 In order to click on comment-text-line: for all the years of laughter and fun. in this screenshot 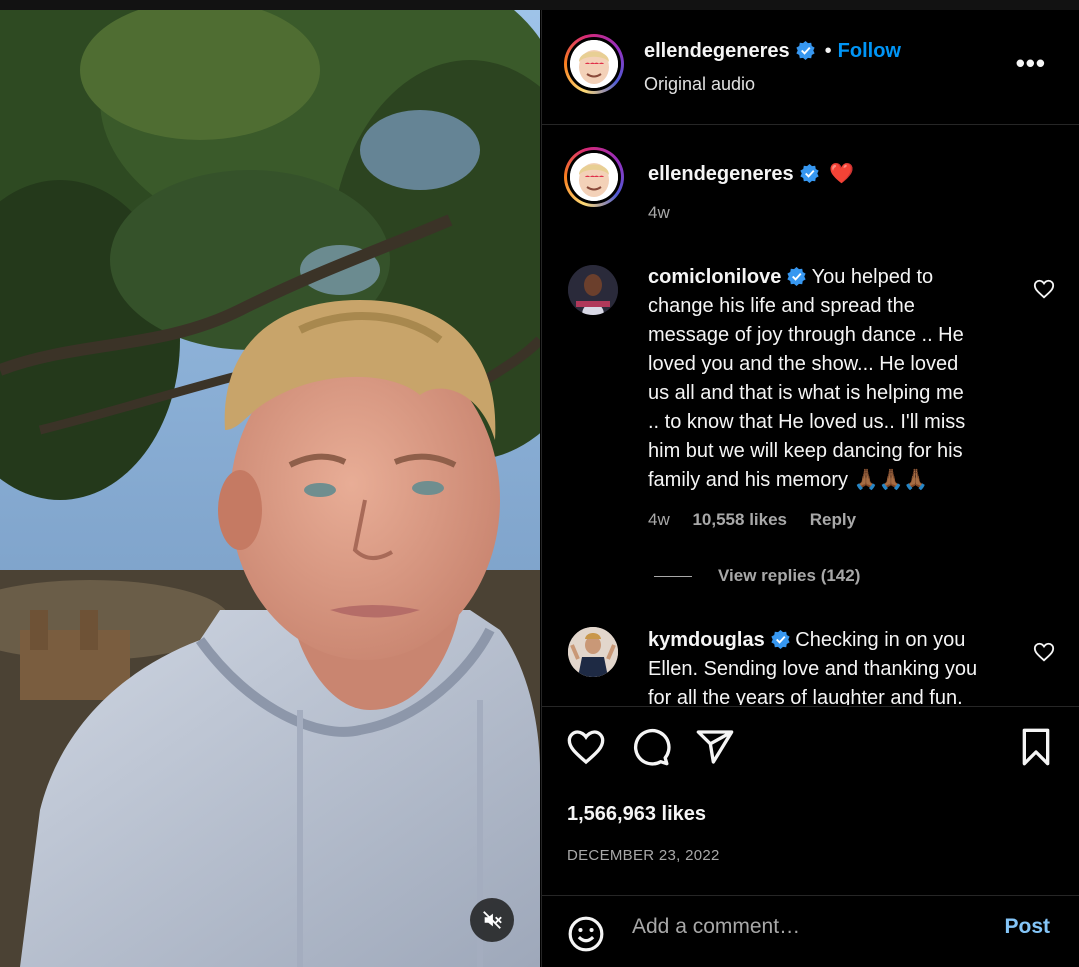, I will do `click(805, 696)`.